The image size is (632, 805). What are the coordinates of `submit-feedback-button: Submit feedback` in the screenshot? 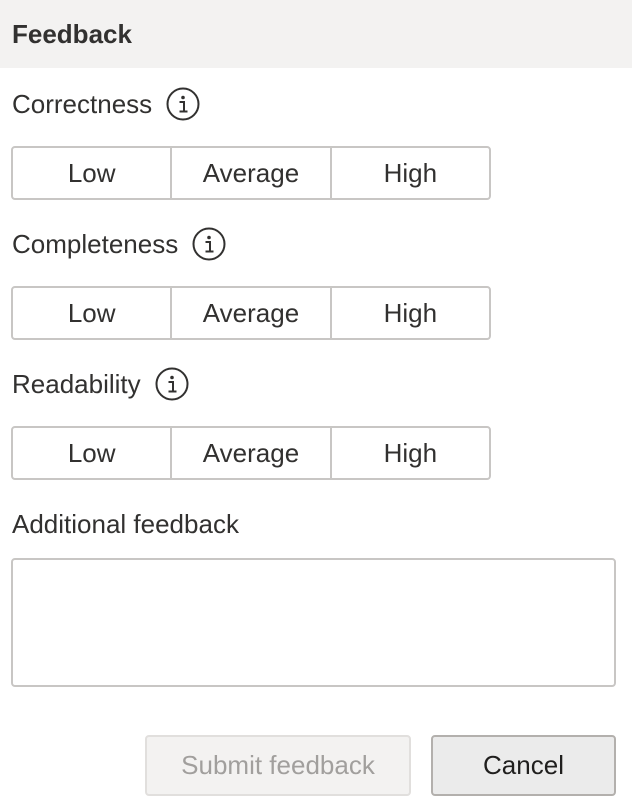 It's located at (278, 765).